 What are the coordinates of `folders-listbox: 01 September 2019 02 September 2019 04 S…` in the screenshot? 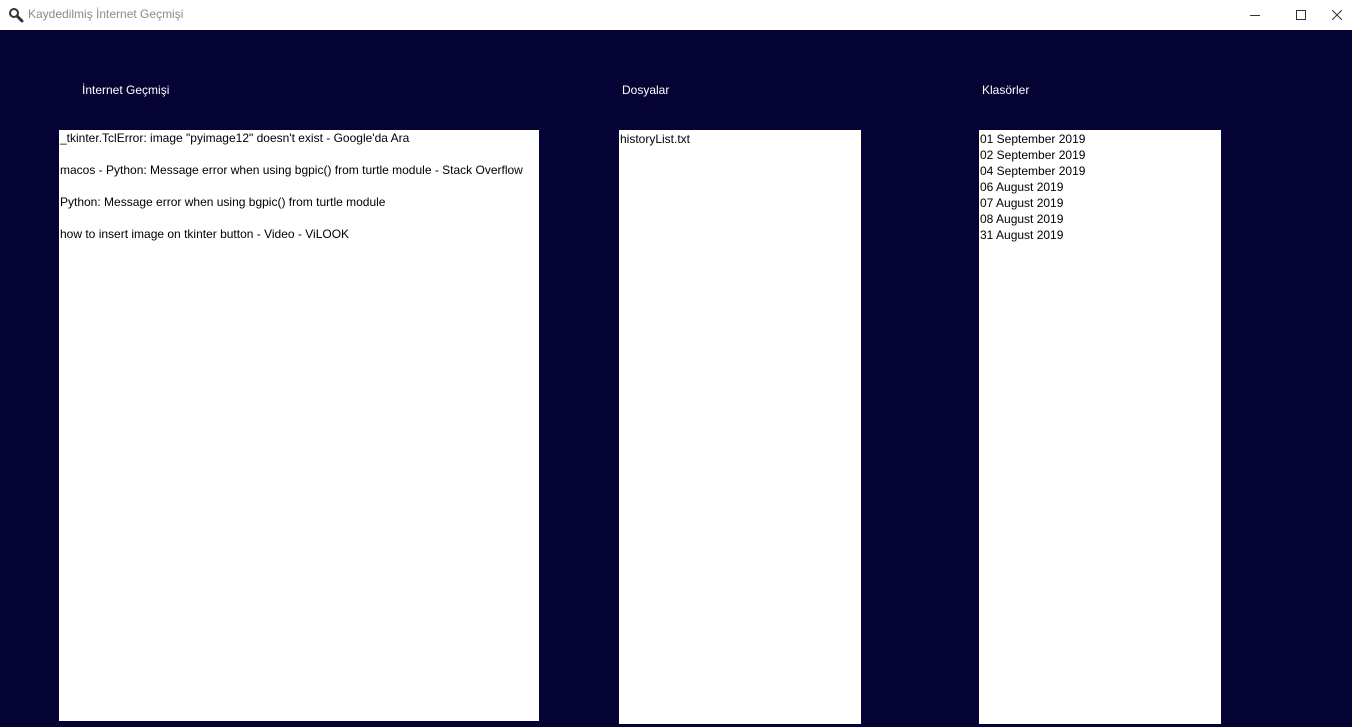 It's located at (1100, 427).